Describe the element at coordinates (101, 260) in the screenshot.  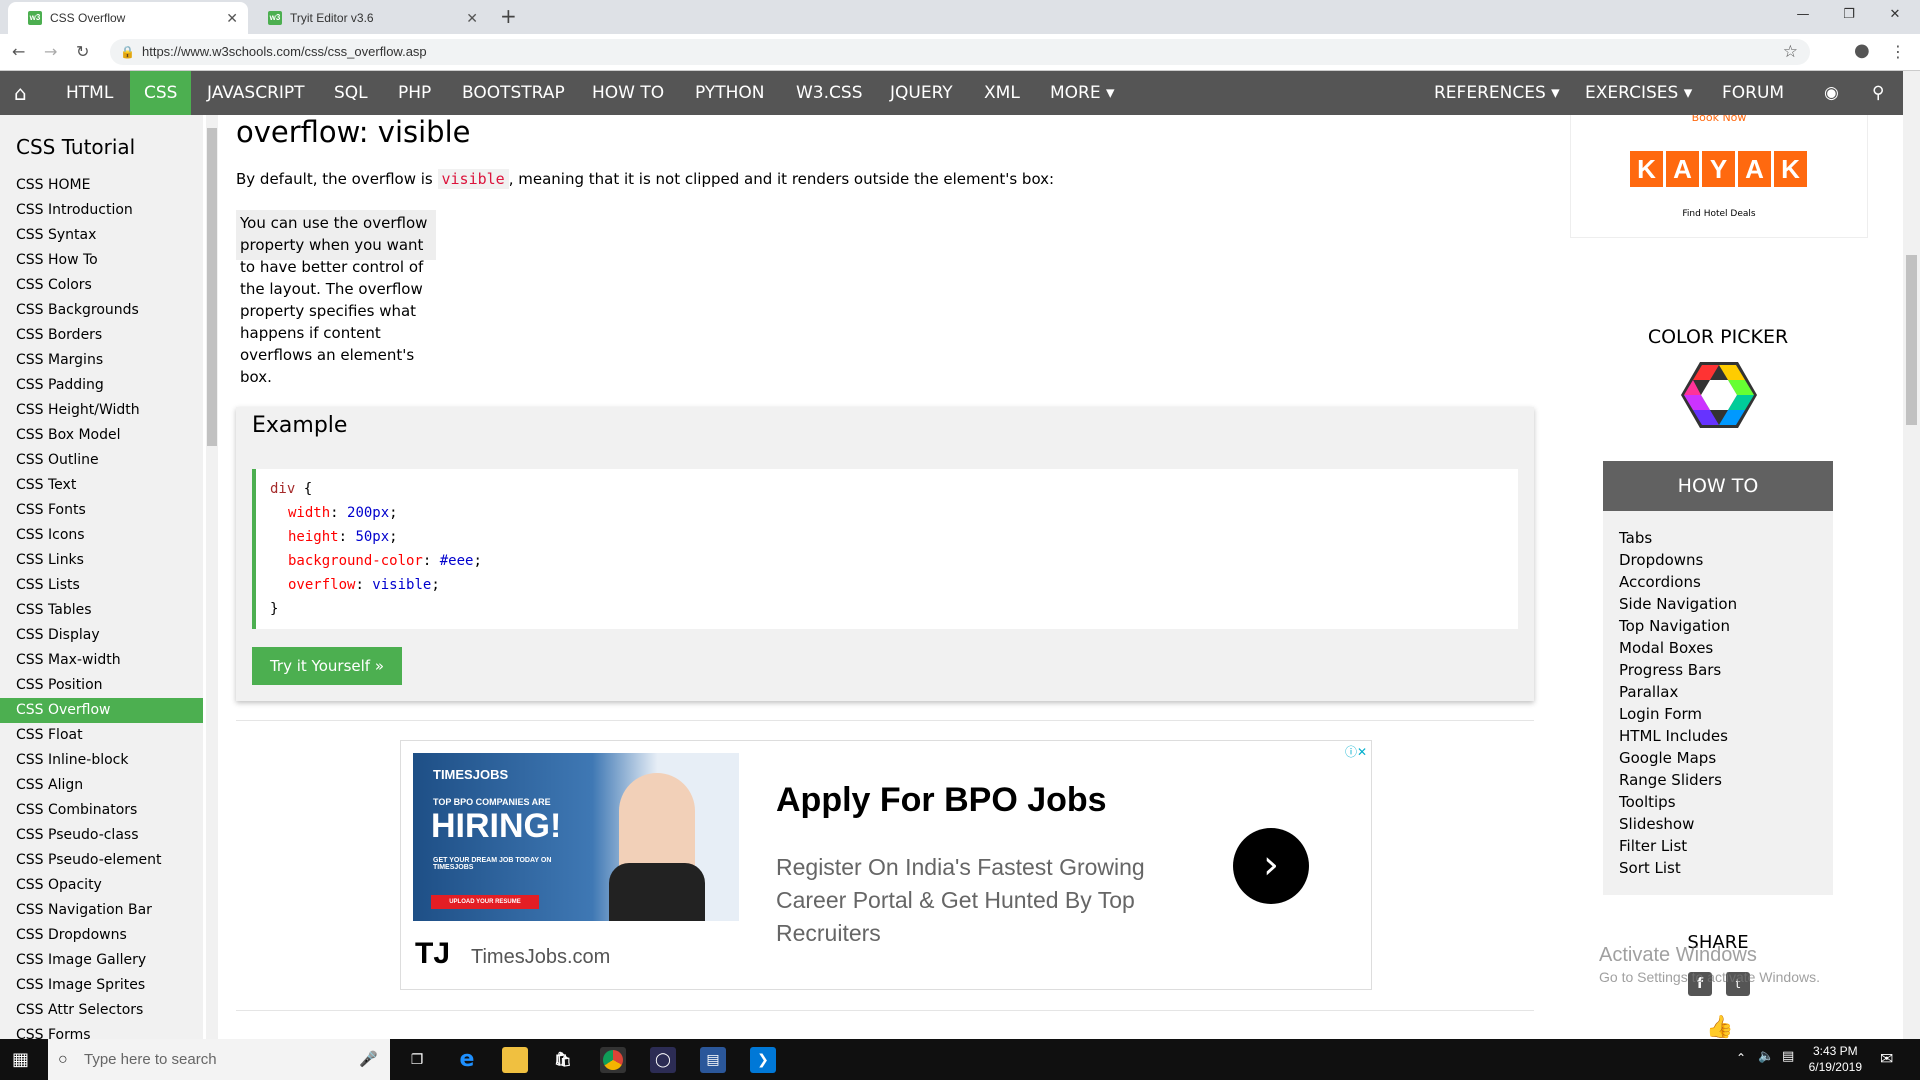
I see `sidebar-item: CSS How To` at that location.